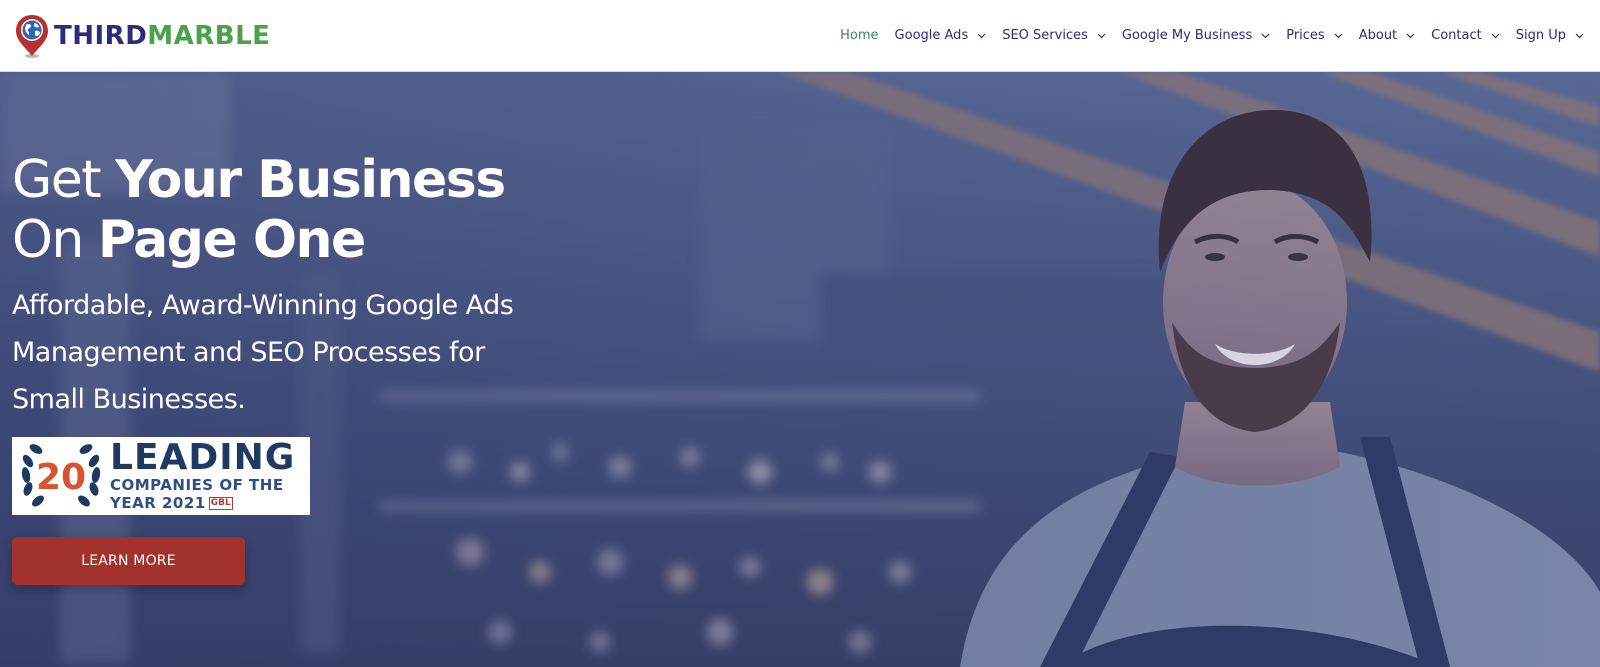 Image resolution: width=1600 pixels, height=667 pixels. Describe the element at coordinates (1045, 35) in the screenshot. I see `nav-item-label: SEO Services` at that location.